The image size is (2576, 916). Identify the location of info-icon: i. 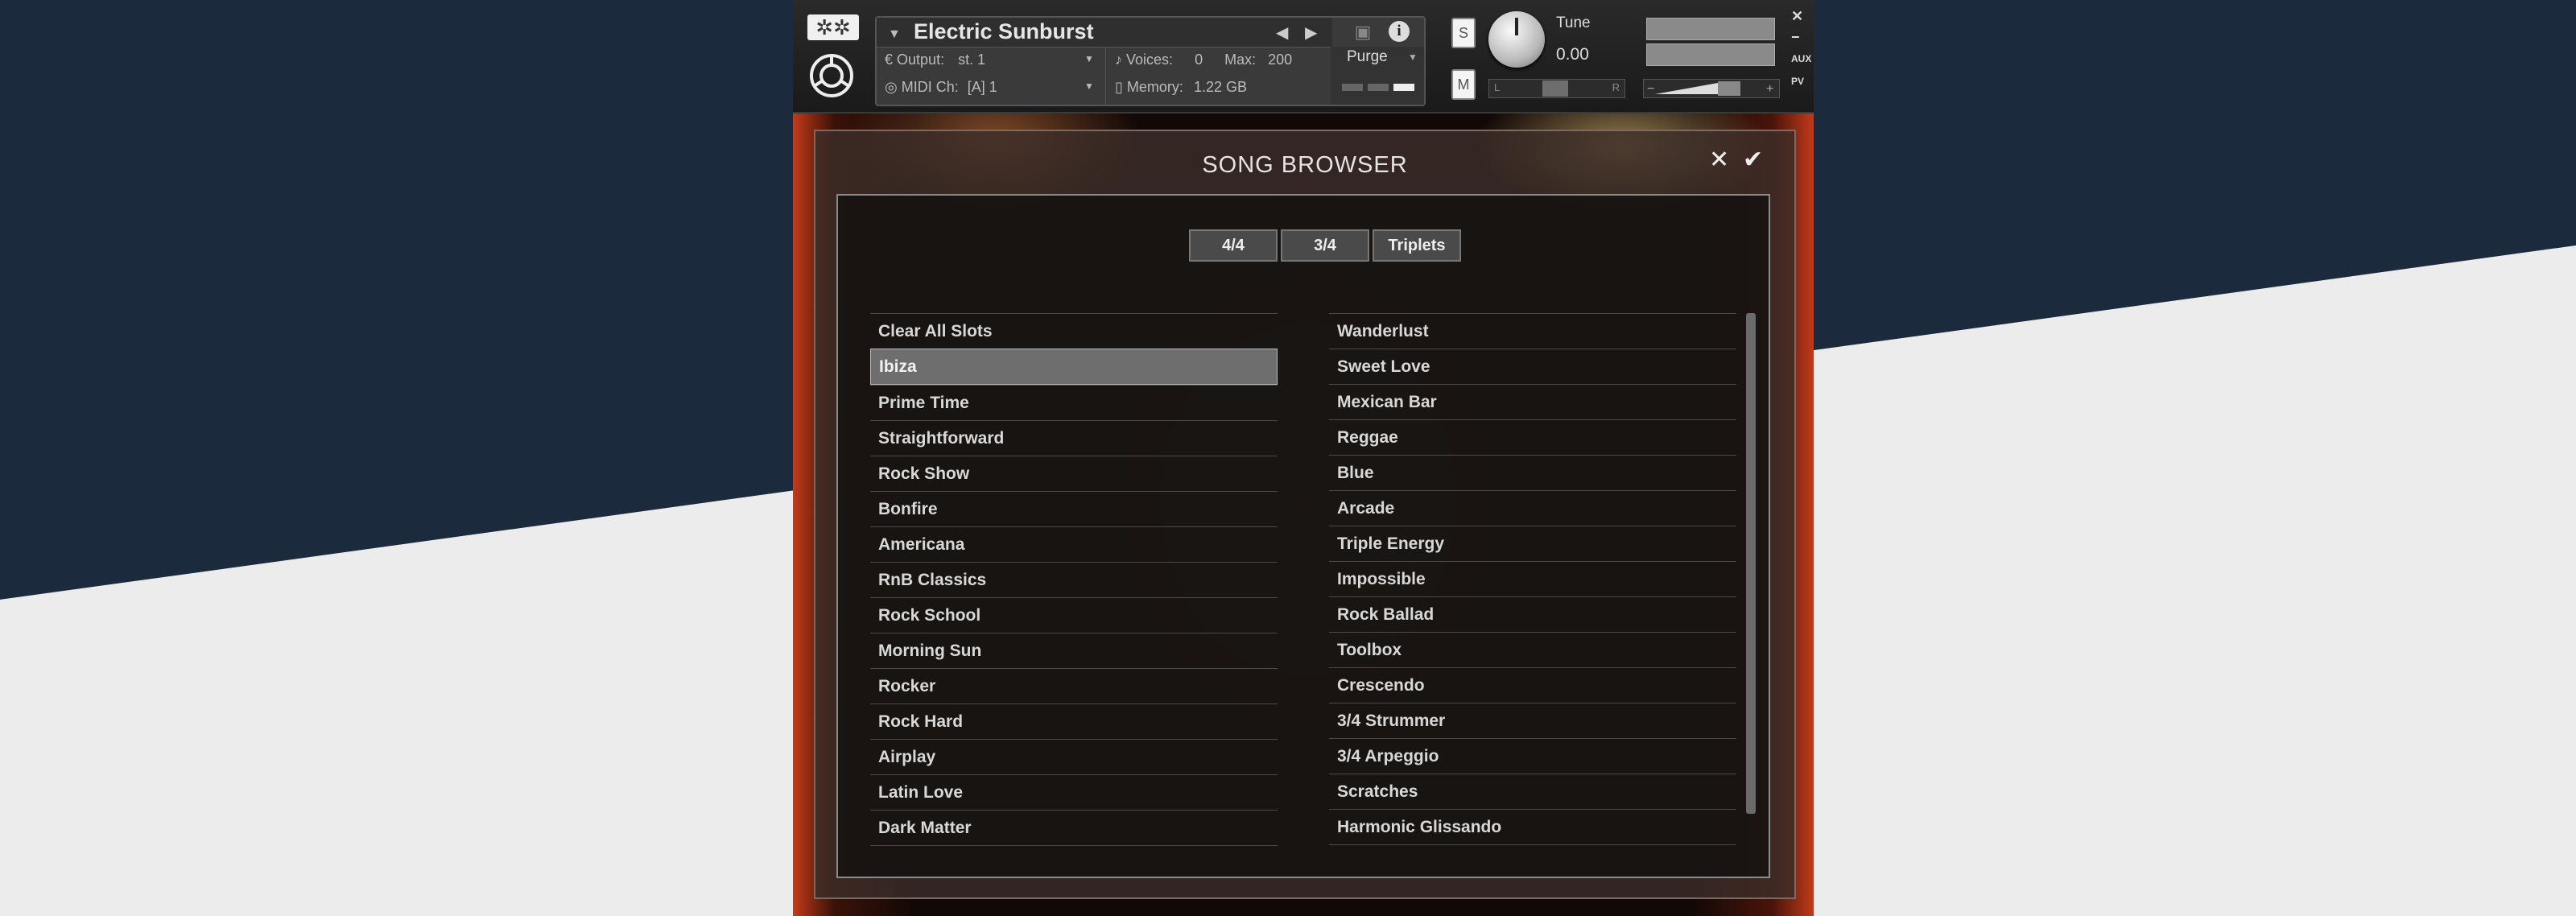
(1399, 31).